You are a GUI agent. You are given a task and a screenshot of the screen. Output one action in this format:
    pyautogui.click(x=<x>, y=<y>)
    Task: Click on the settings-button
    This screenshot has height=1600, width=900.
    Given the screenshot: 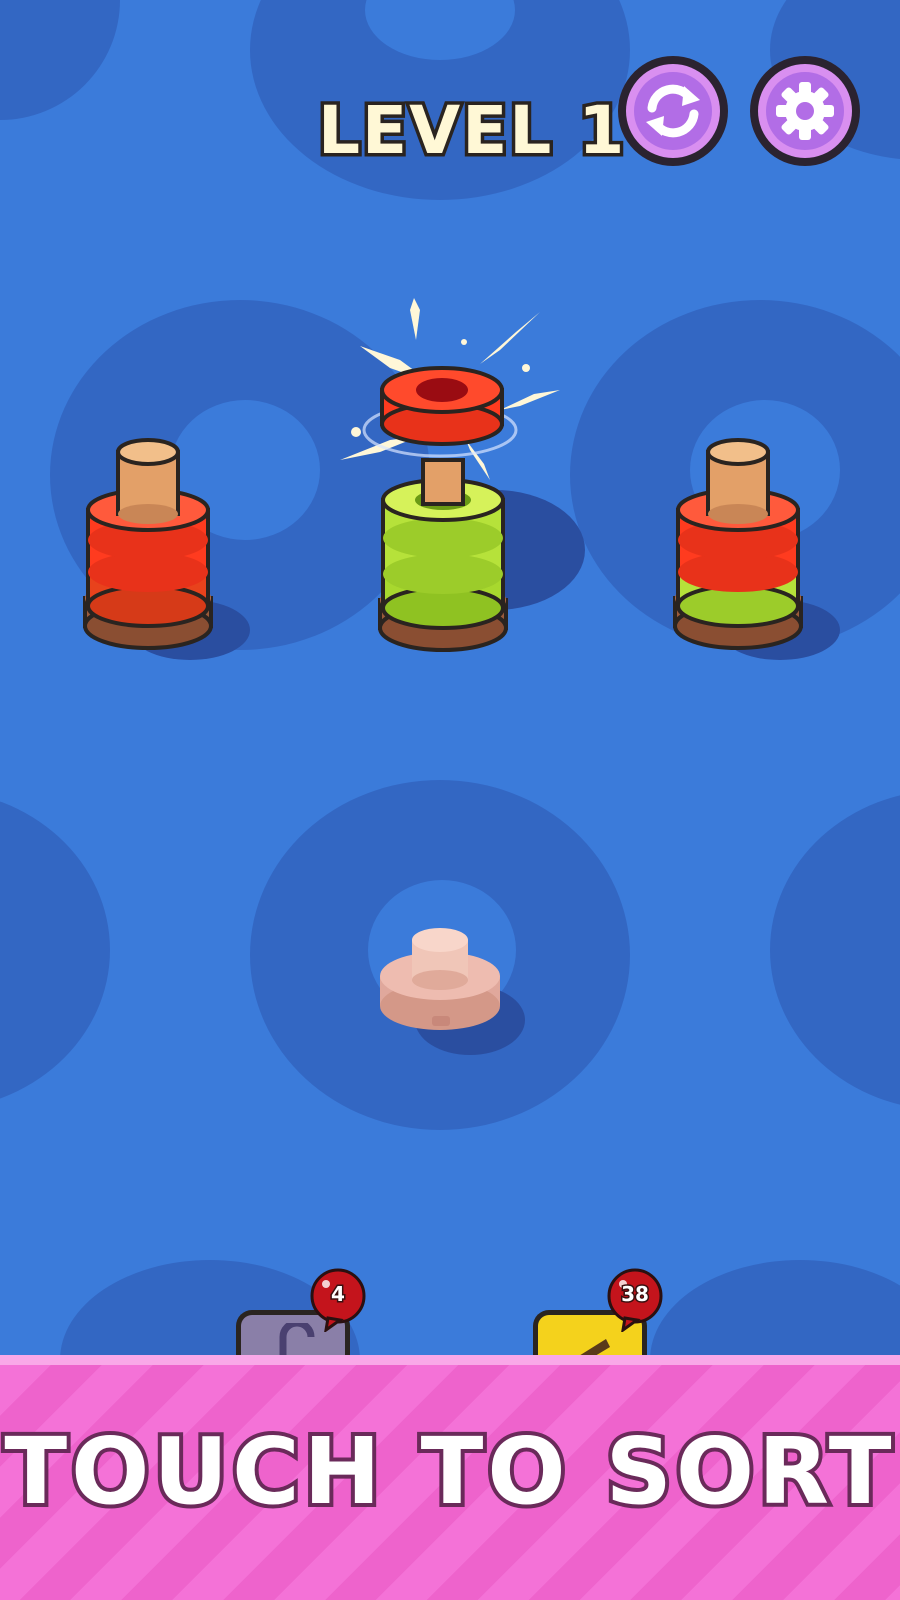 What is the action you would take?
    pyautogui.click(x=805, y=111)
    